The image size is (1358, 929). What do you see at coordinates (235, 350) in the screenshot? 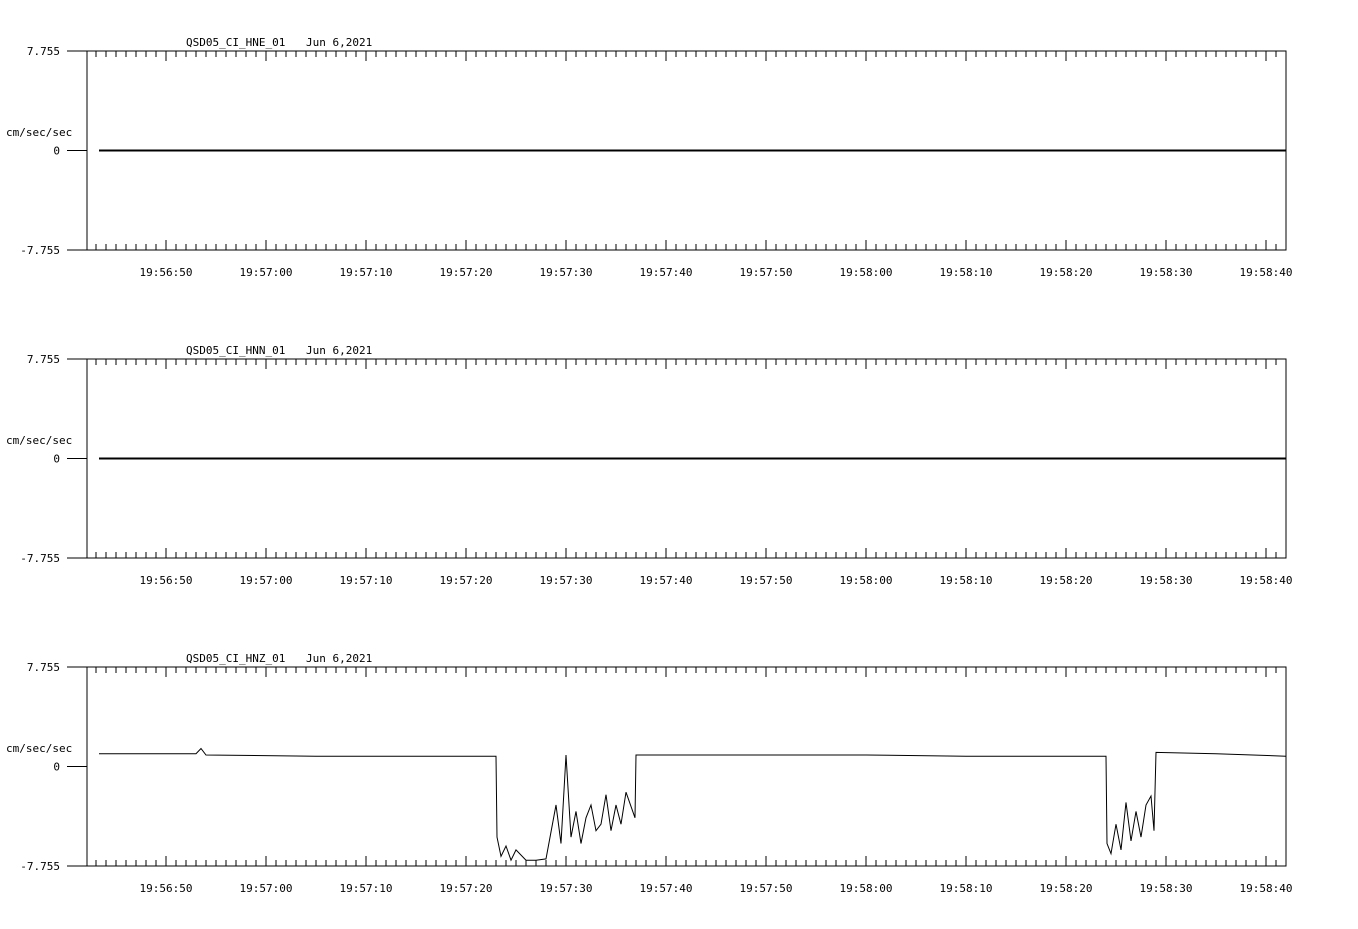
I see `panel-title: QSD05_CI_HNN_01` at bounding box center [235, 350].